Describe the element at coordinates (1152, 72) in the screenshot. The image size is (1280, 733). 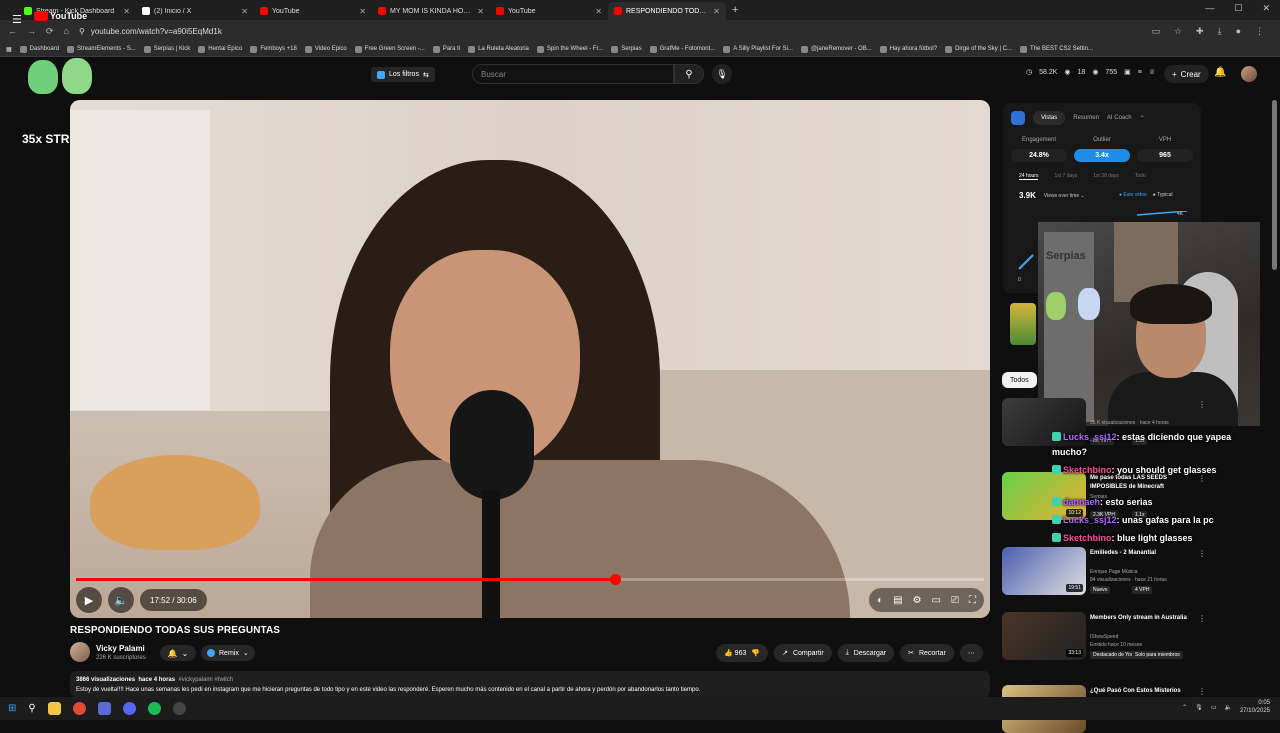
I see `trophy-icon: ♕` at that location.